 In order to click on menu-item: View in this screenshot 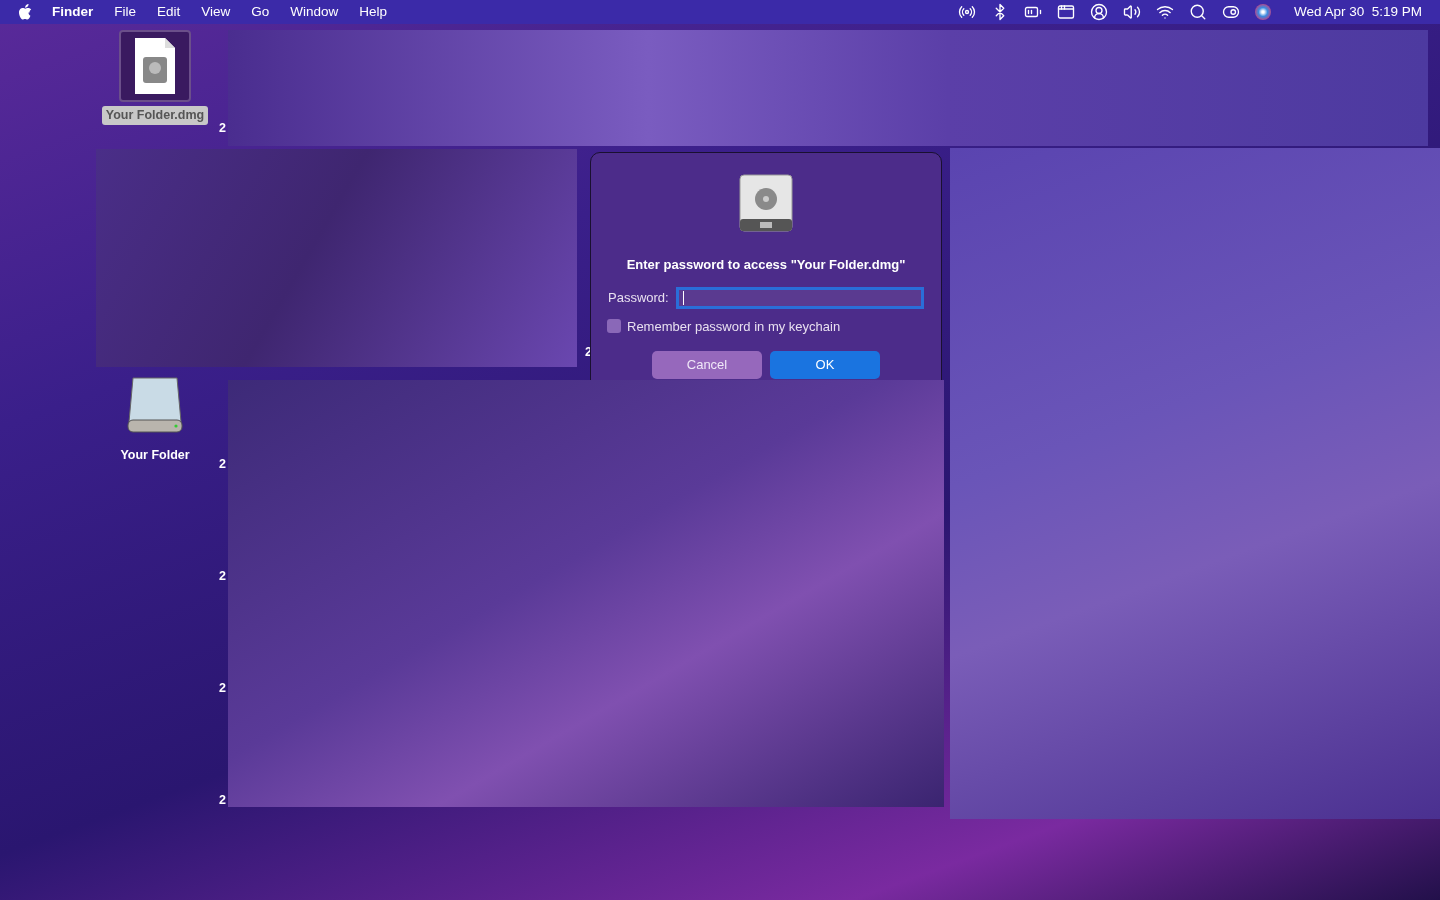, I will do `click(216, 12)`.